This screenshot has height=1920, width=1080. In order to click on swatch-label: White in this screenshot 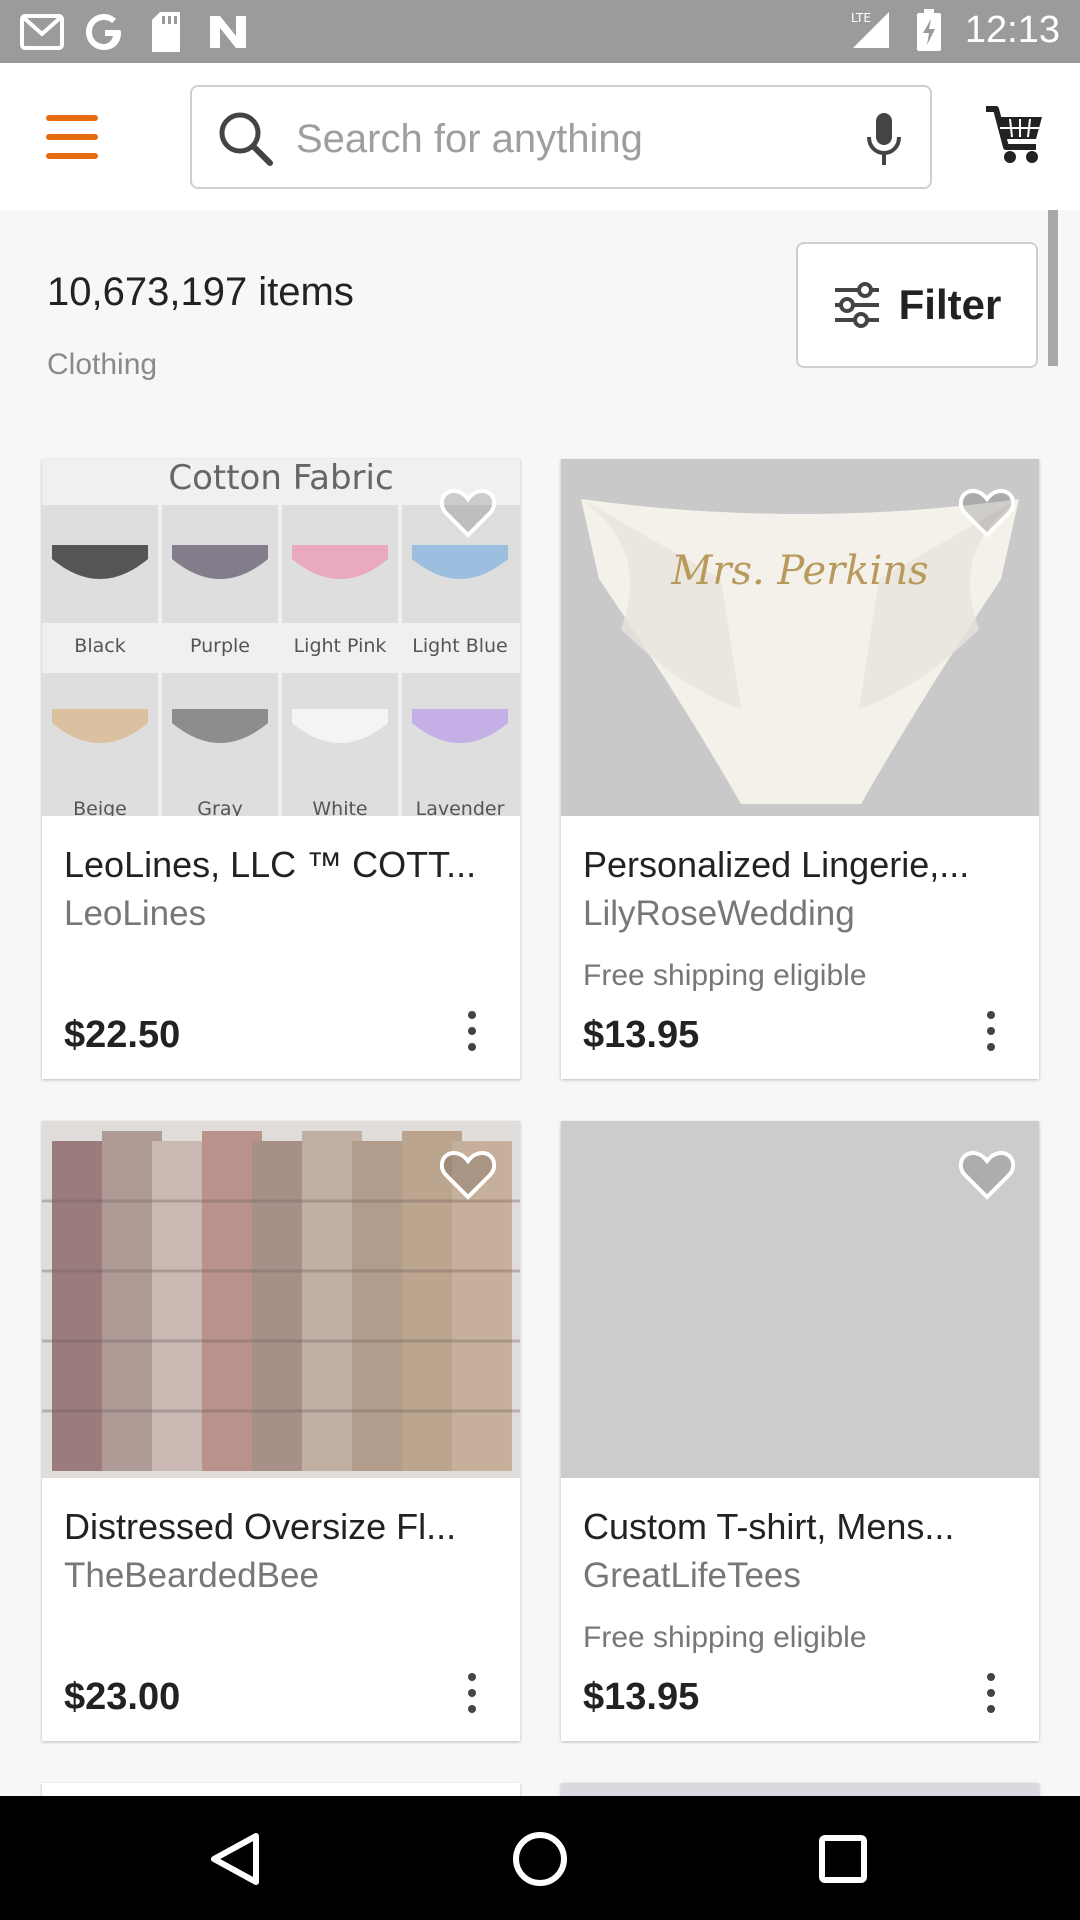, I will do `click(339, 807)`.